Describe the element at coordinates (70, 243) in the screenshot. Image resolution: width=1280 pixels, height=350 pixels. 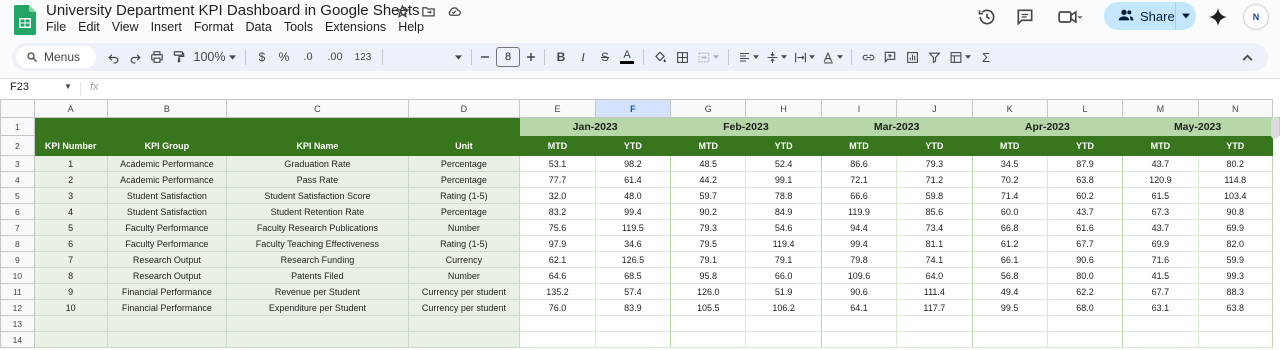
I see `kpi-number-cell: 6` at that location.